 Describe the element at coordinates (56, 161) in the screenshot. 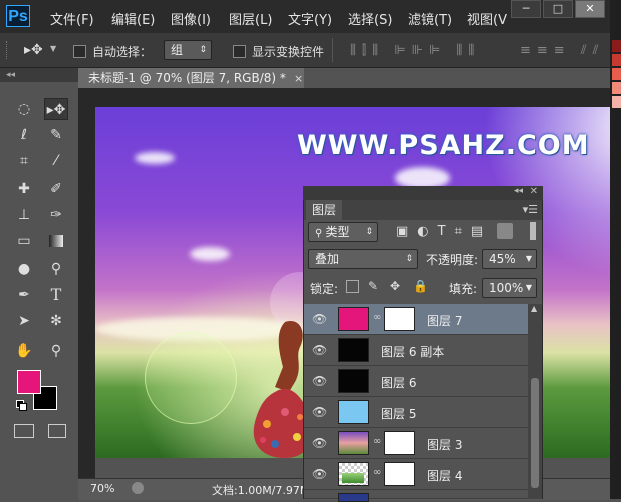

I see `eyedropper-tool-icon: ⁄` at that location.